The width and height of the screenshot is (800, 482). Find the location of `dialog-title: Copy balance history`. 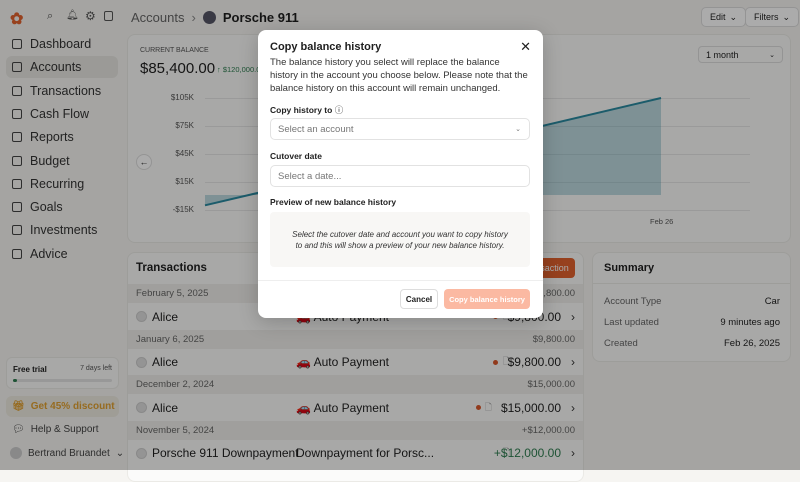

dialog-title: Copy balance history is located at coordinates (326, 47).